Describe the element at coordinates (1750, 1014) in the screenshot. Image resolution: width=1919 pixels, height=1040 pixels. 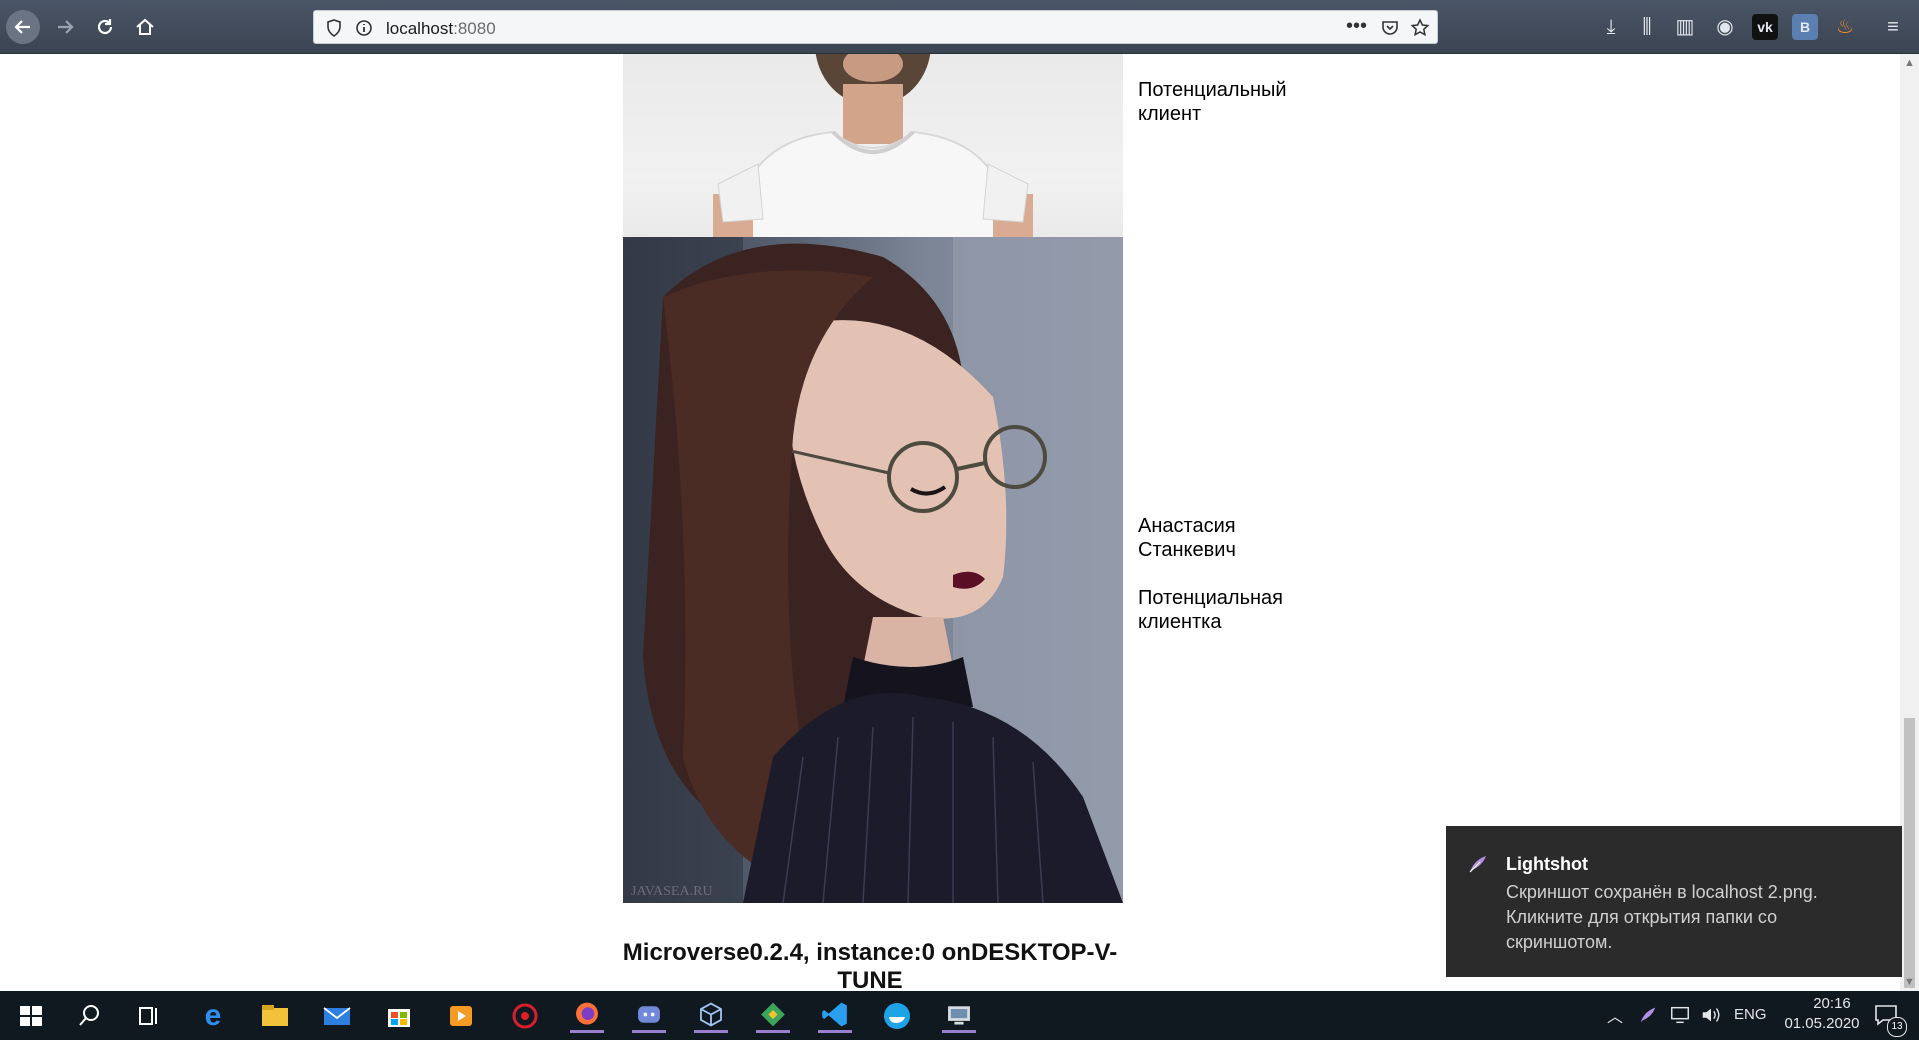
I see `language-indicator: ENG` at that location.